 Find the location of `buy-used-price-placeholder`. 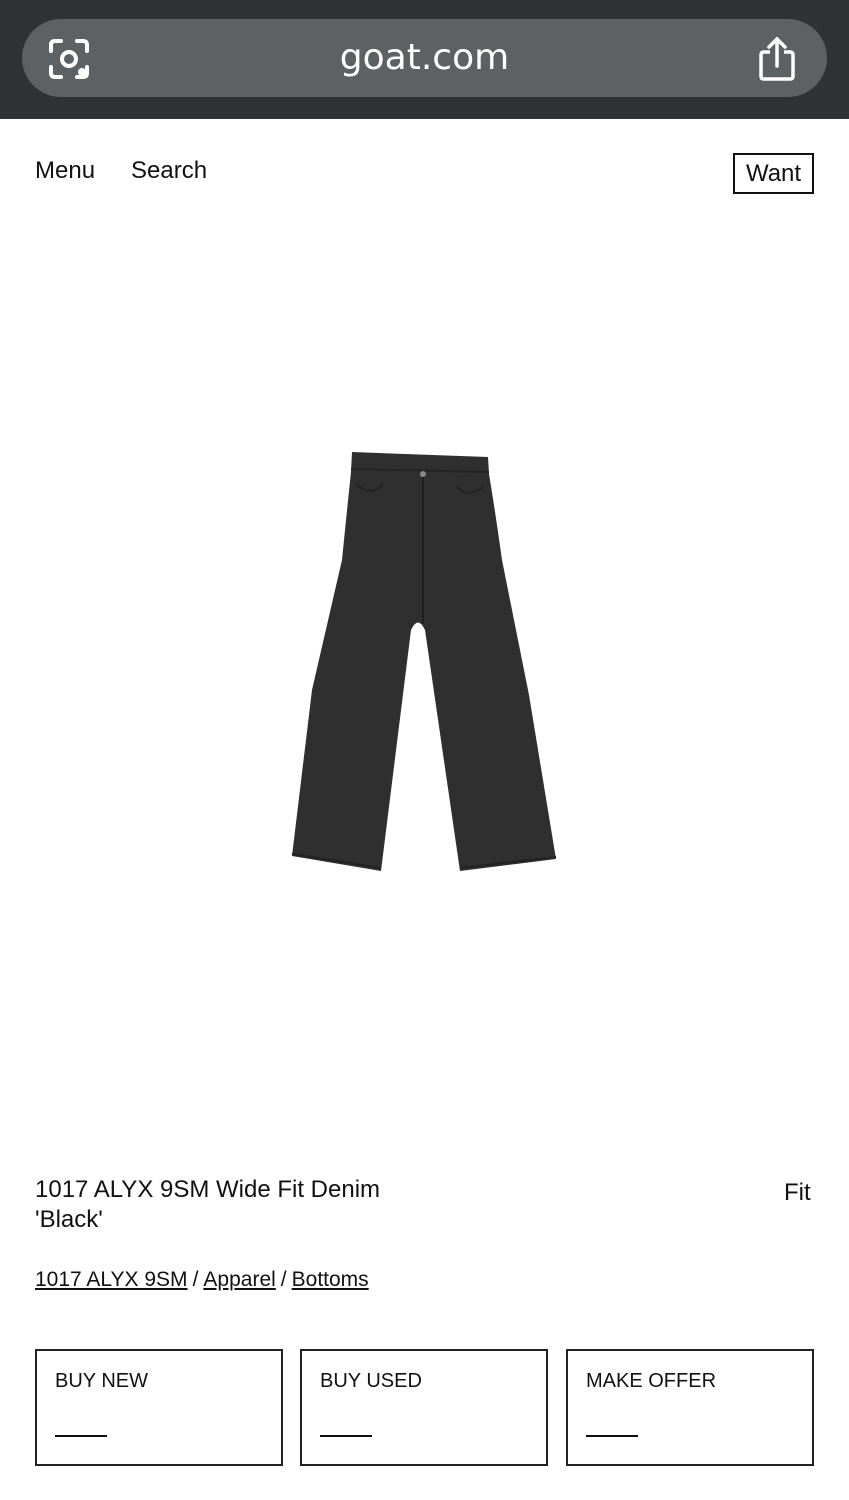

buy-used-price-placeholder is located at coordinates (346, 1436).